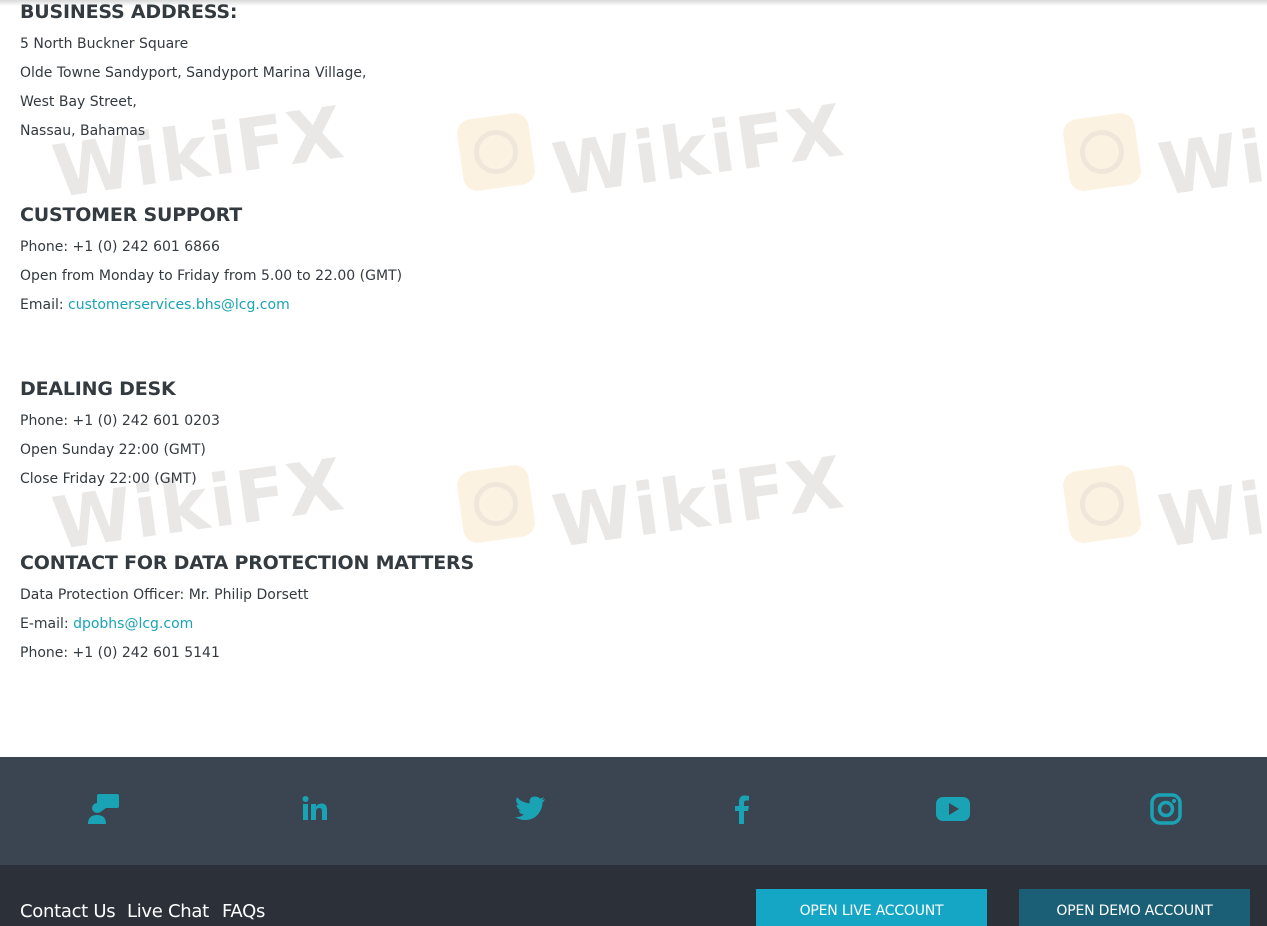 This screenshot has height=926, width=1267. I want to click on section-title: DEALING DESK, so click(98, 389).